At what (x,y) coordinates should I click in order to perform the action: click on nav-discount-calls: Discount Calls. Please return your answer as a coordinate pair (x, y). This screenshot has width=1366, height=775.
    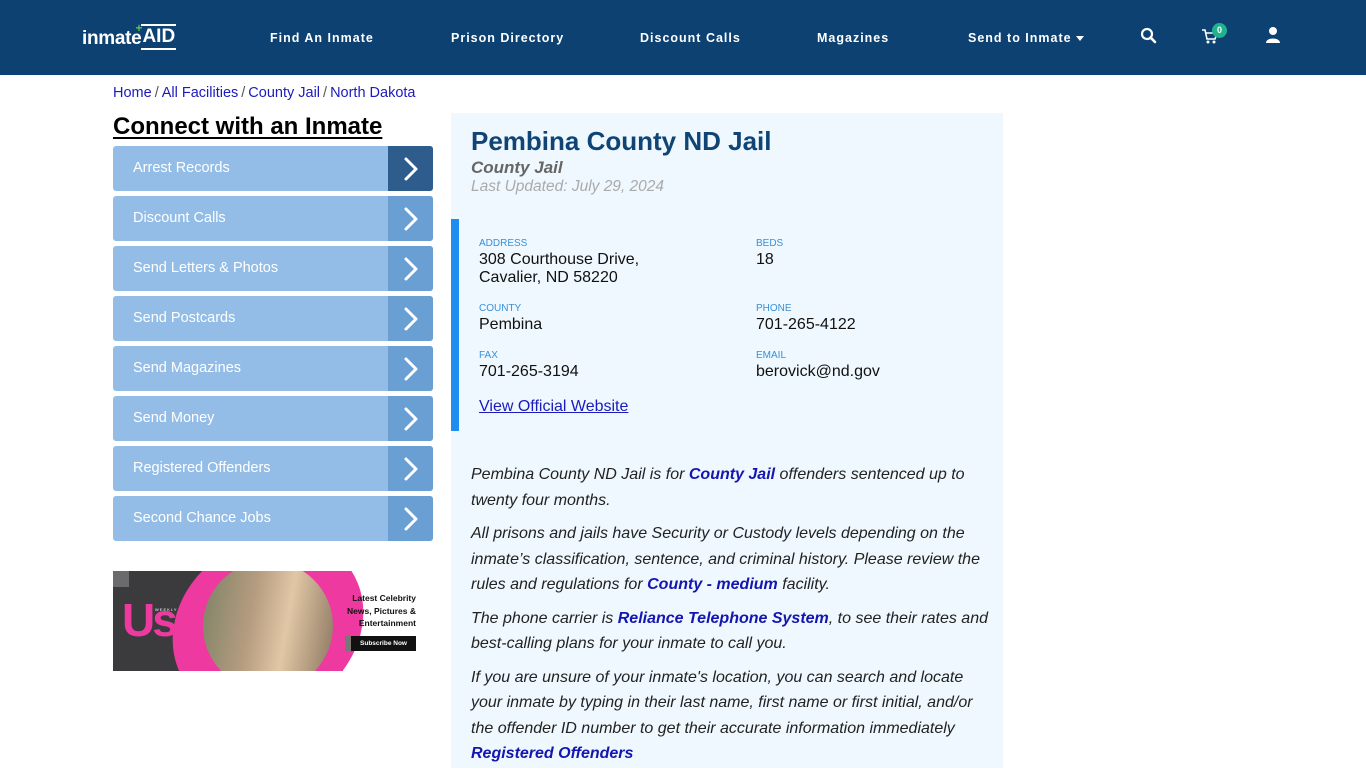
    Looking at the image, I should click on (690, 38).